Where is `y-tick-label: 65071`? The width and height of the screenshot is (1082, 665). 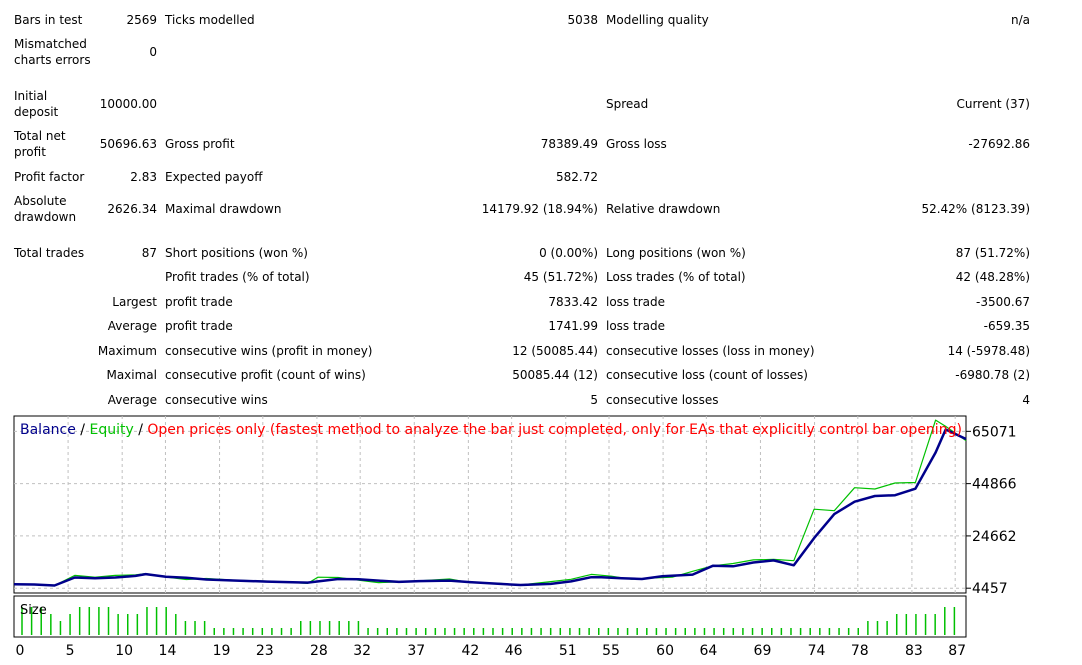 y-tick-label: 65071 is located at coordinates (994, 432).